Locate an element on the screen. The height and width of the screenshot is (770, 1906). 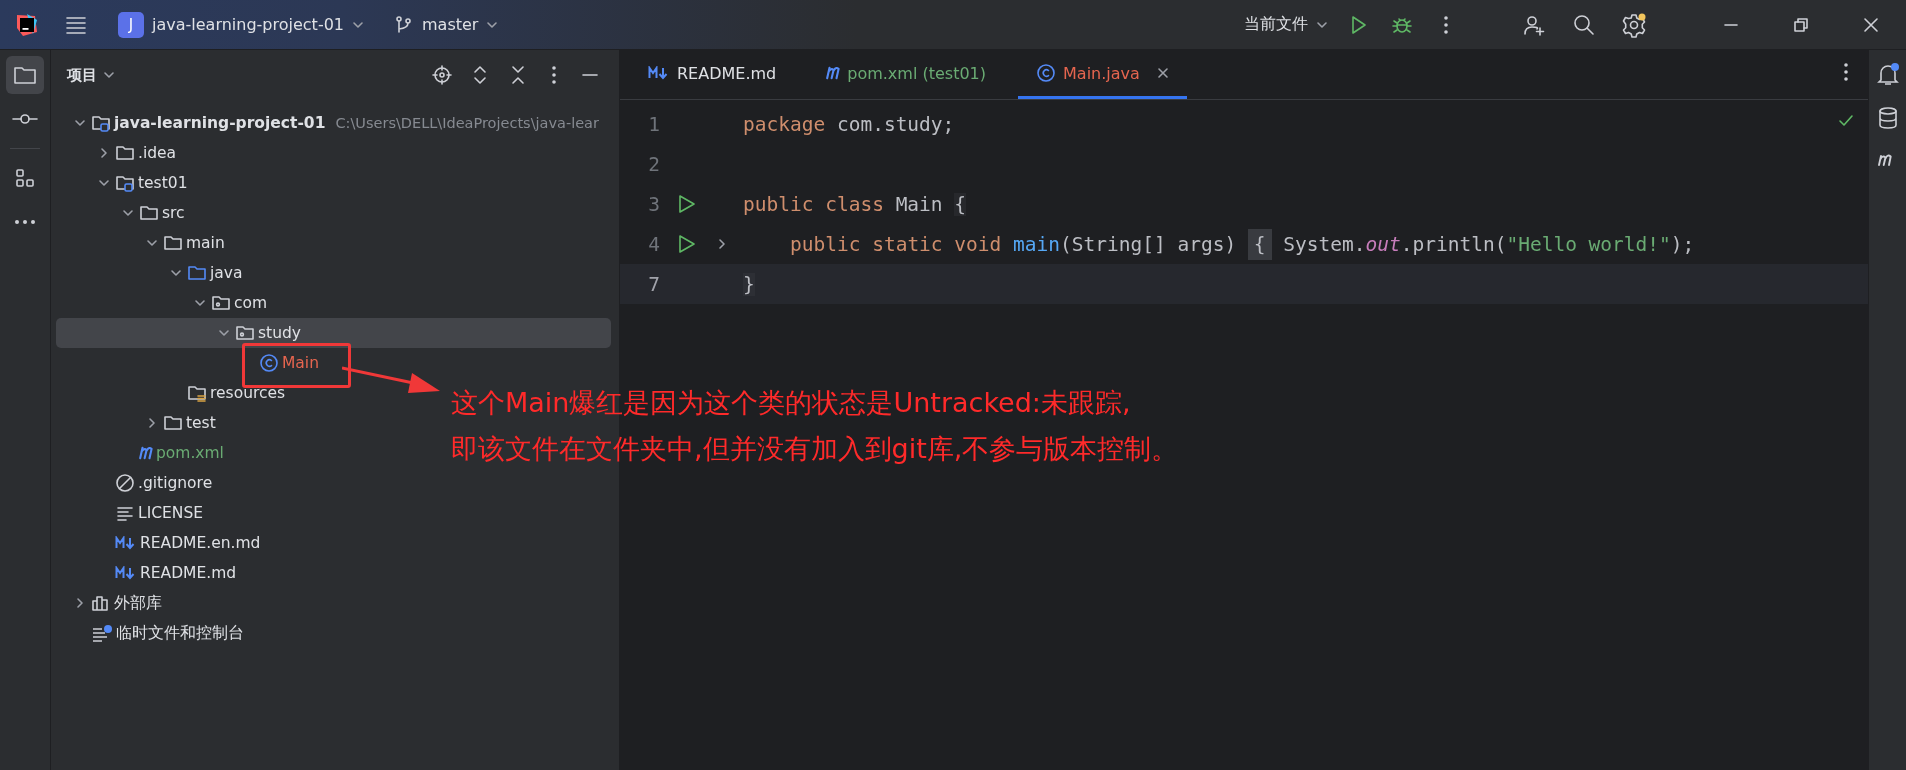
tree-row: resources is located at coordinates (174, 393).